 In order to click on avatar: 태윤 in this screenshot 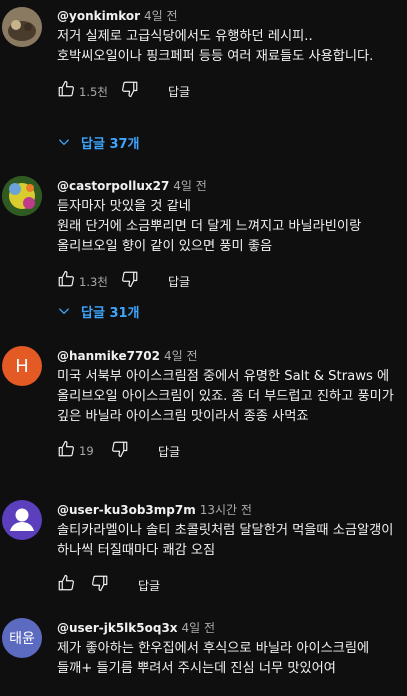, I will do `click(22, 638)`.